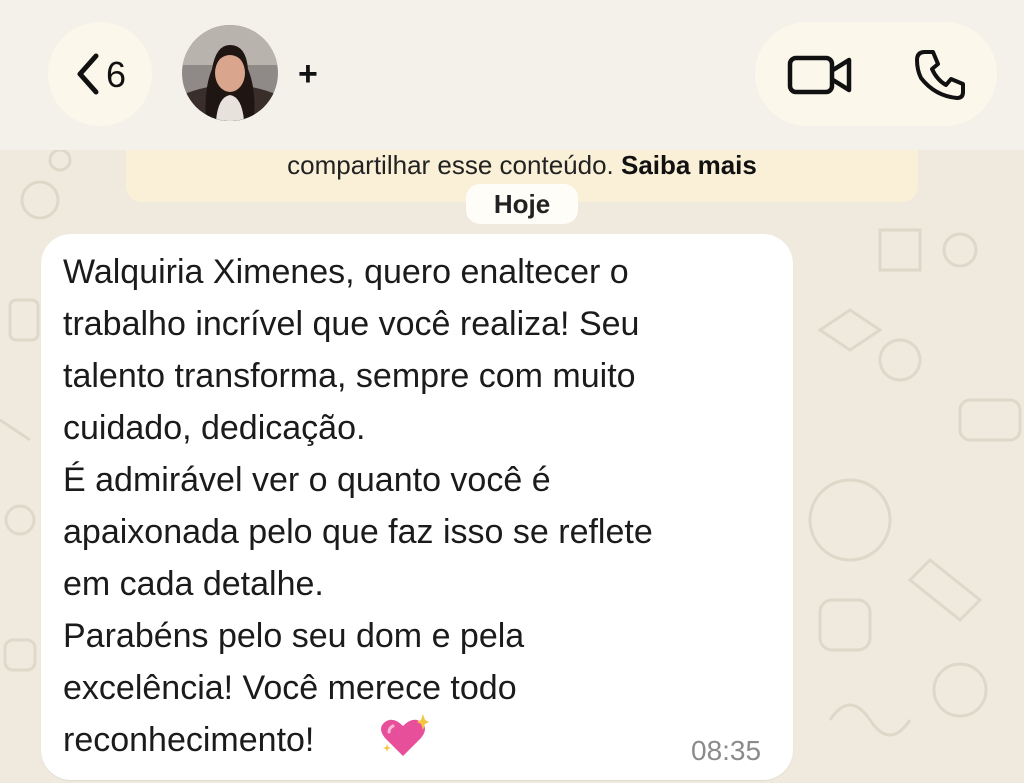  What do you see at coordinates (346, 272) in the screenshot?
I see `message-line: Walquiria Ximenes, quero enaltecer o` at bounding box center [346, 272].